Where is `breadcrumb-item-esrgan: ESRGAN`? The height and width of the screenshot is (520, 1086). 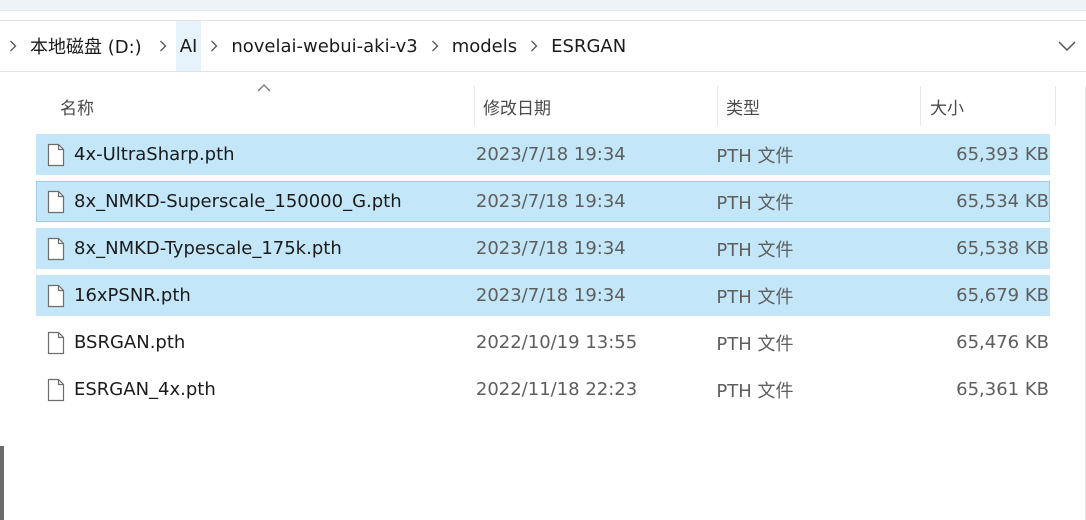
breadcrumb-item-esrgan: ESRGAN is located at coordinates (588, 46).